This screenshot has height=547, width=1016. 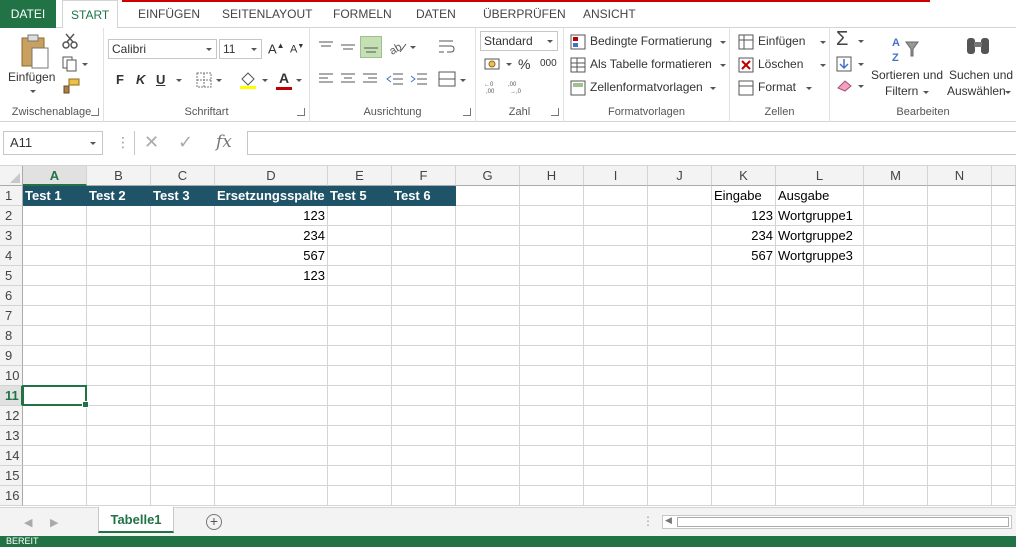 What do you see at coordinates (552, 476) in the screenshot?
I see `cell-h15` at bounding box center [552, 476].